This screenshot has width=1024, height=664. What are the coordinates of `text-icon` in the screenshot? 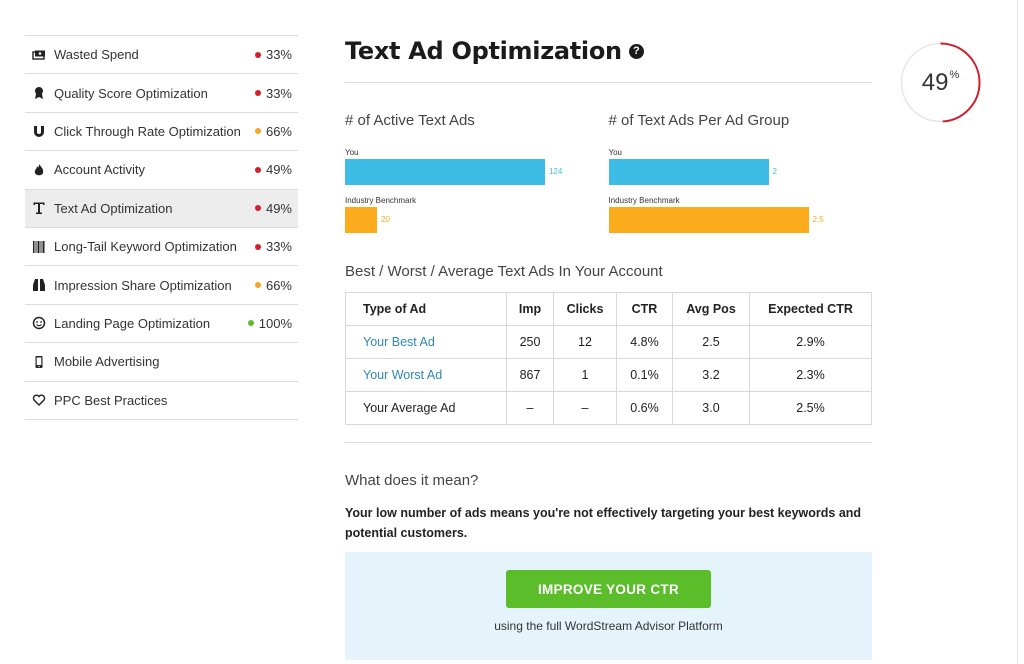 It's located at (39, 208).